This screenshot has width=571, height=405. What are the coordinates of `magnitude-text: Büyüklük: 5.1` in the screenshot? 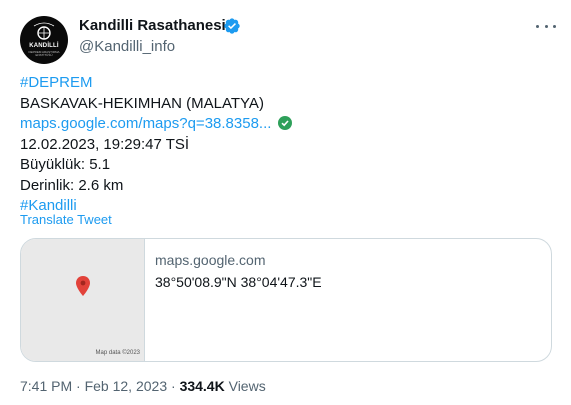 It's located at (65, 164).